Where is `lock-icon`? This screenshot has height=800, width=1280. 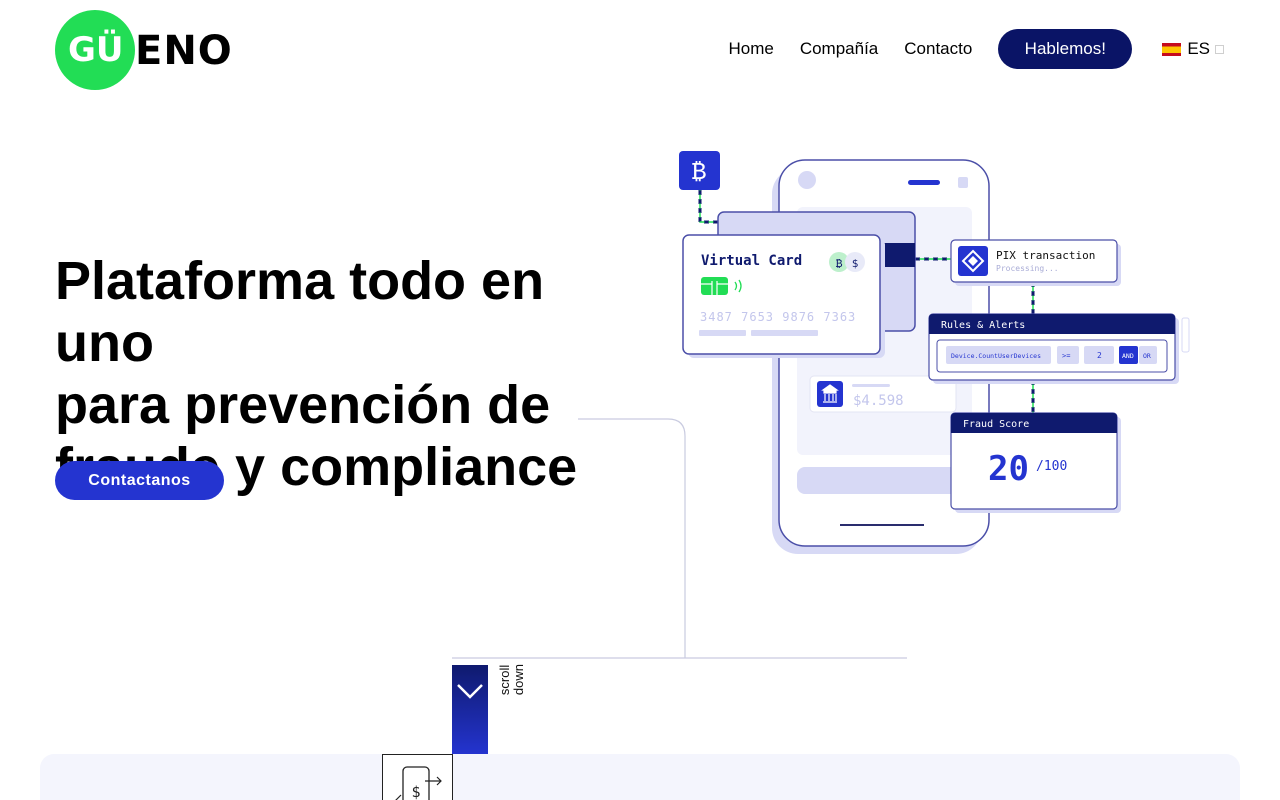 lock-icon is located at coordinates (963, 182).